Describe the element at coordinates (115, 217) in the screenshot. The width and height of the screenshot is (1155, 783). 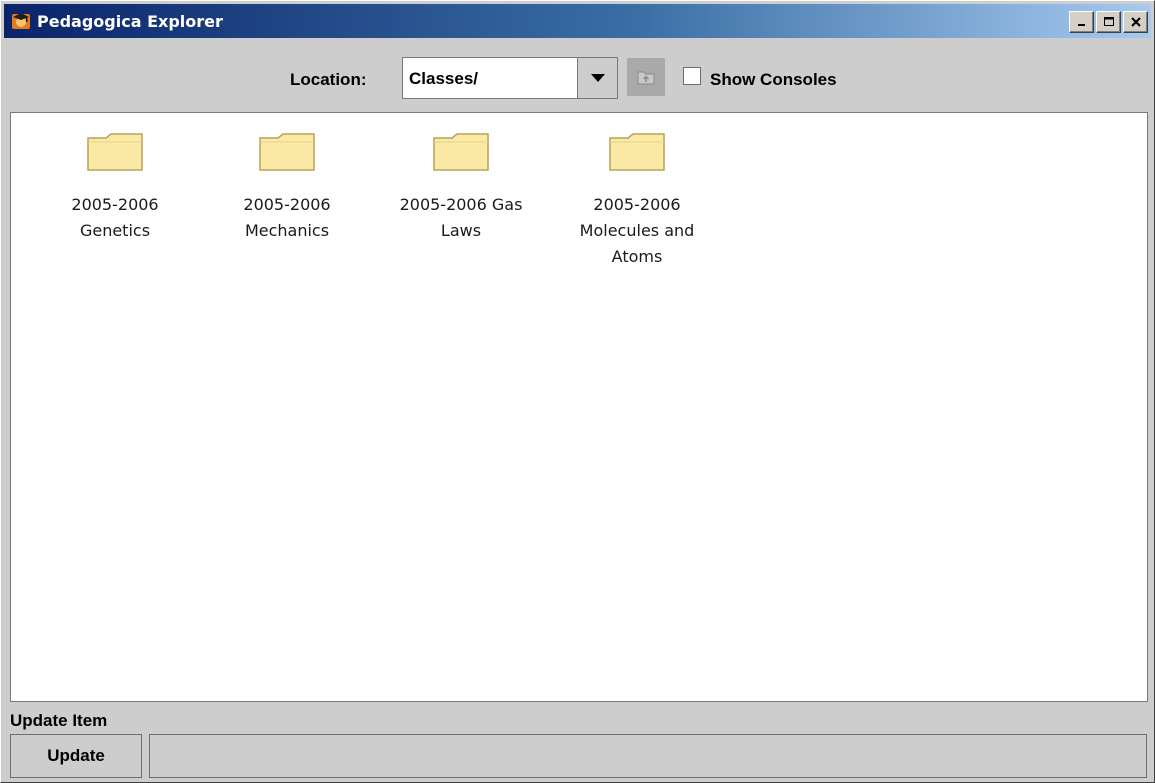
I see `folder-label: 2005-2006 Genetics` at that location.